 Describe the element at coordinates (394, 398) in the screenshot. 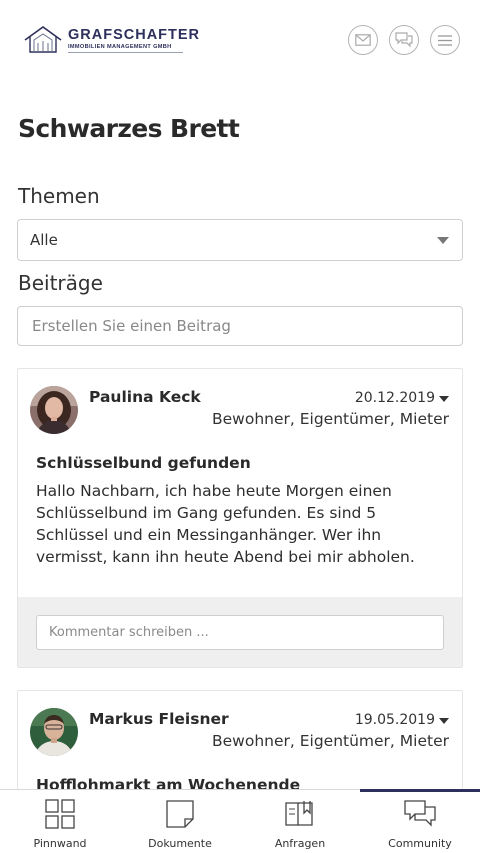

I see `post-date: 20.12.2019` at that location.